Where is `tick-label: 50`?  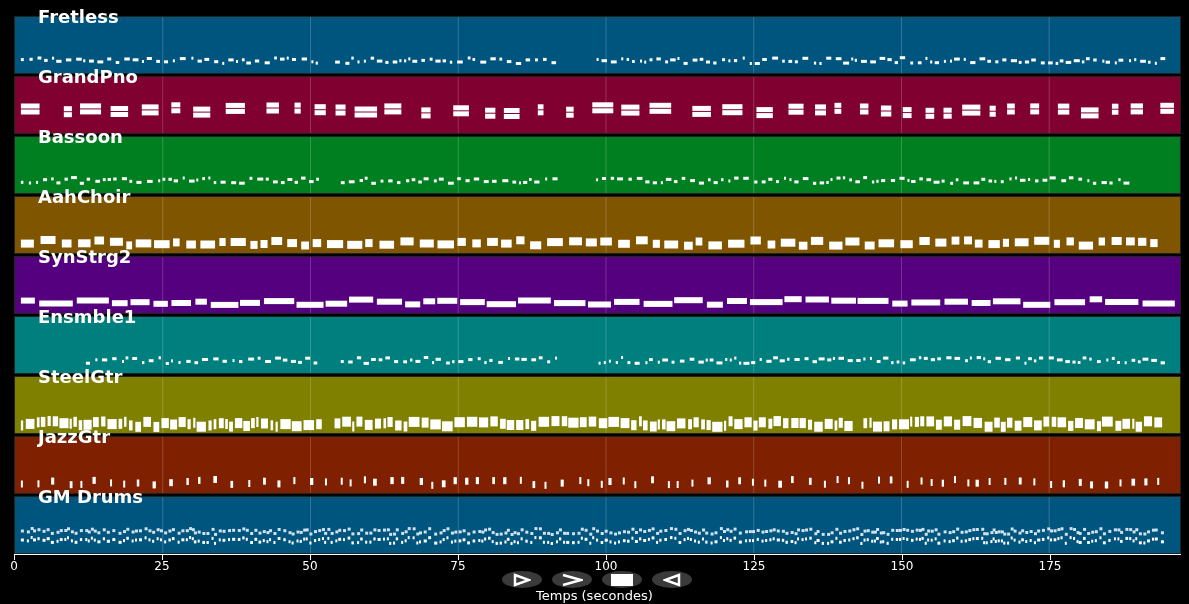 tick-label: 50 is located at coordinates (310, 566).